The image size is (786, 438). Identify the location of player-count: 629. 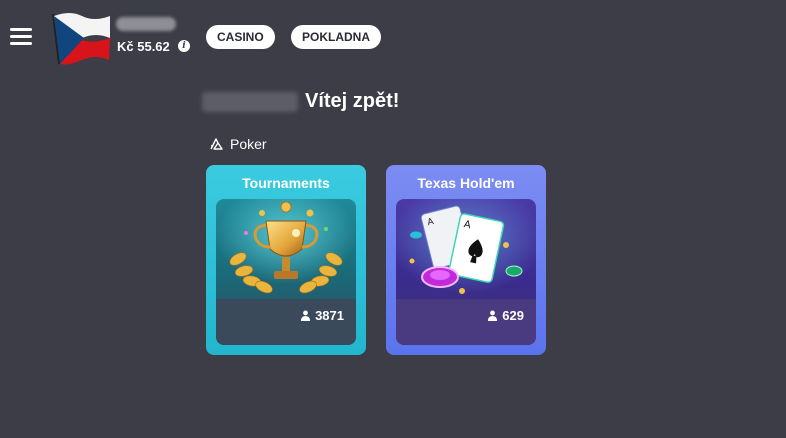
(505, 315).